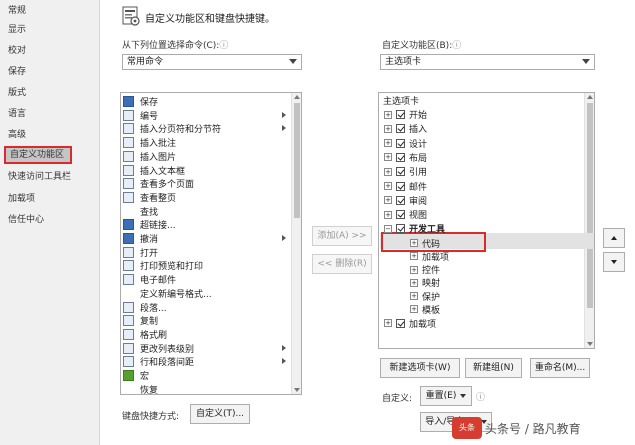 The height and width of the screenshot is (445, 635). Describe the element at coordinates (208, 361) in the screenshot. I see `command-item: 行和段落间距` at that location.